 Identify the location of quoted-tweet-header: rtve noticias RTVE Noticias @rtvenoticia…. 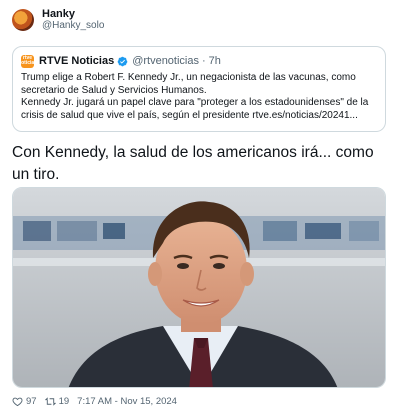
(197, 61).